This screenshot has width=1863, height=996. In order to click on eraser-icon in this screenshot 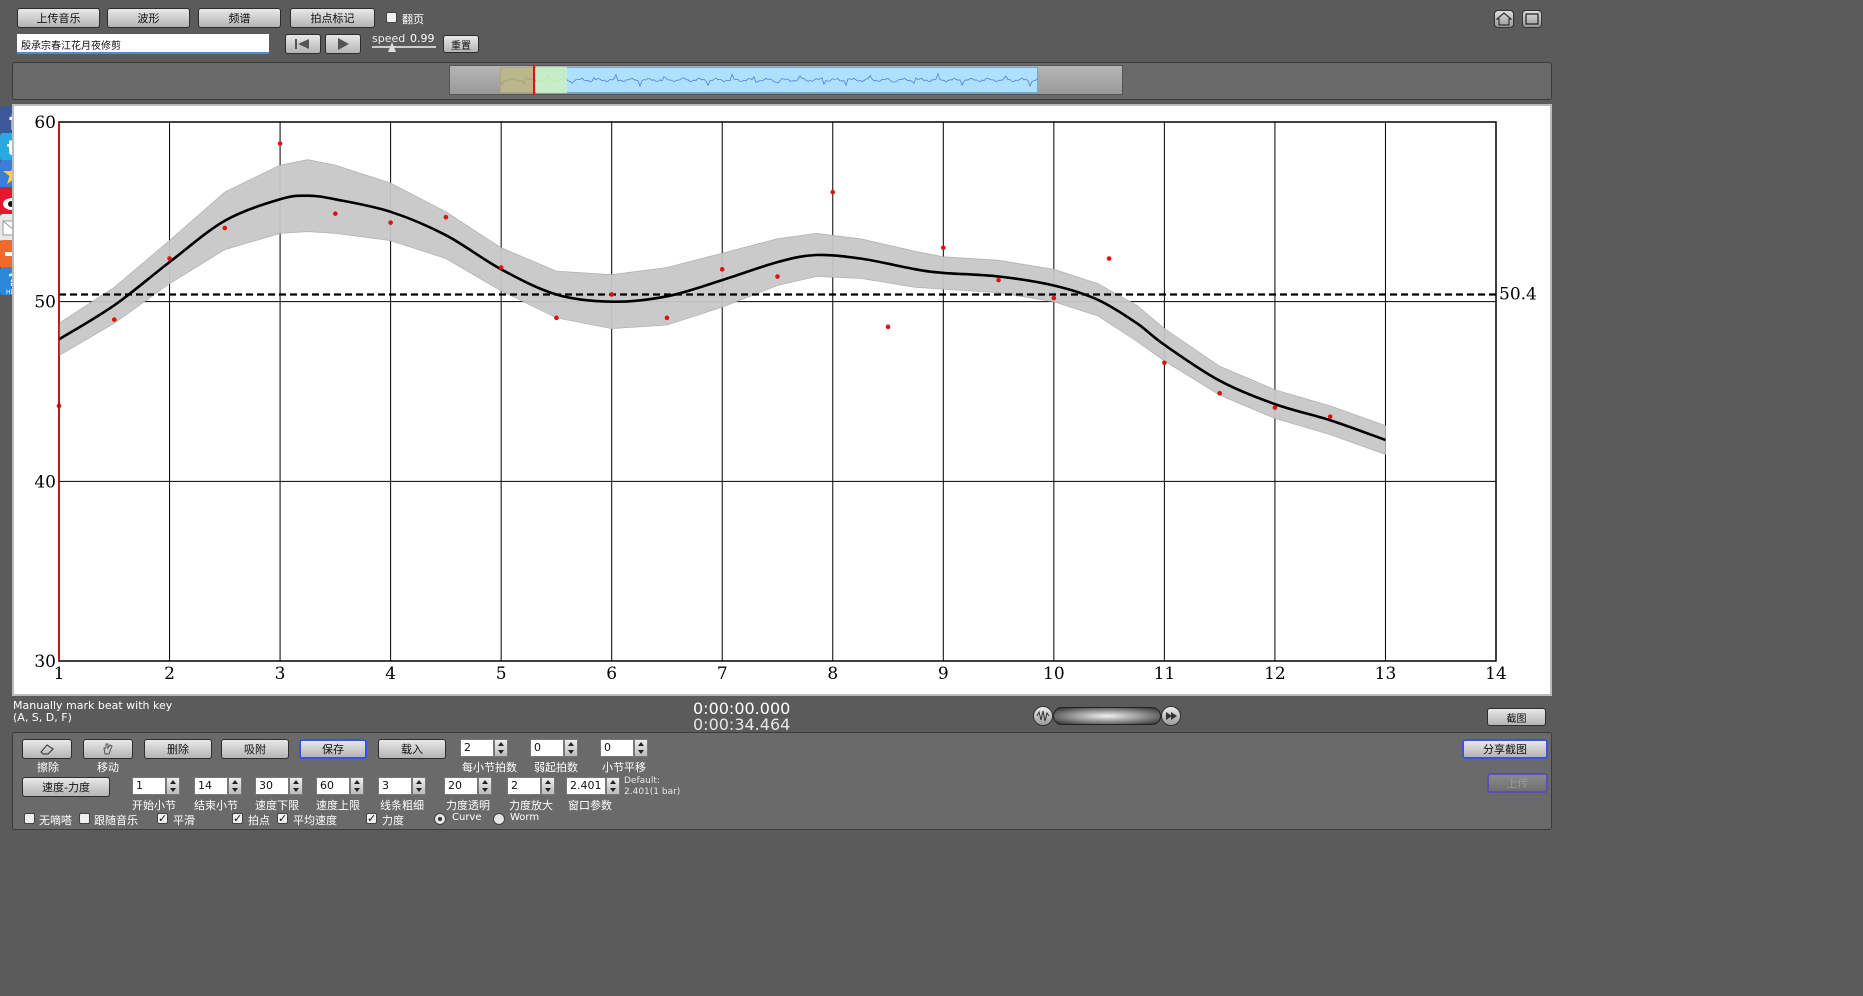, I will do `click(47, 749)`.